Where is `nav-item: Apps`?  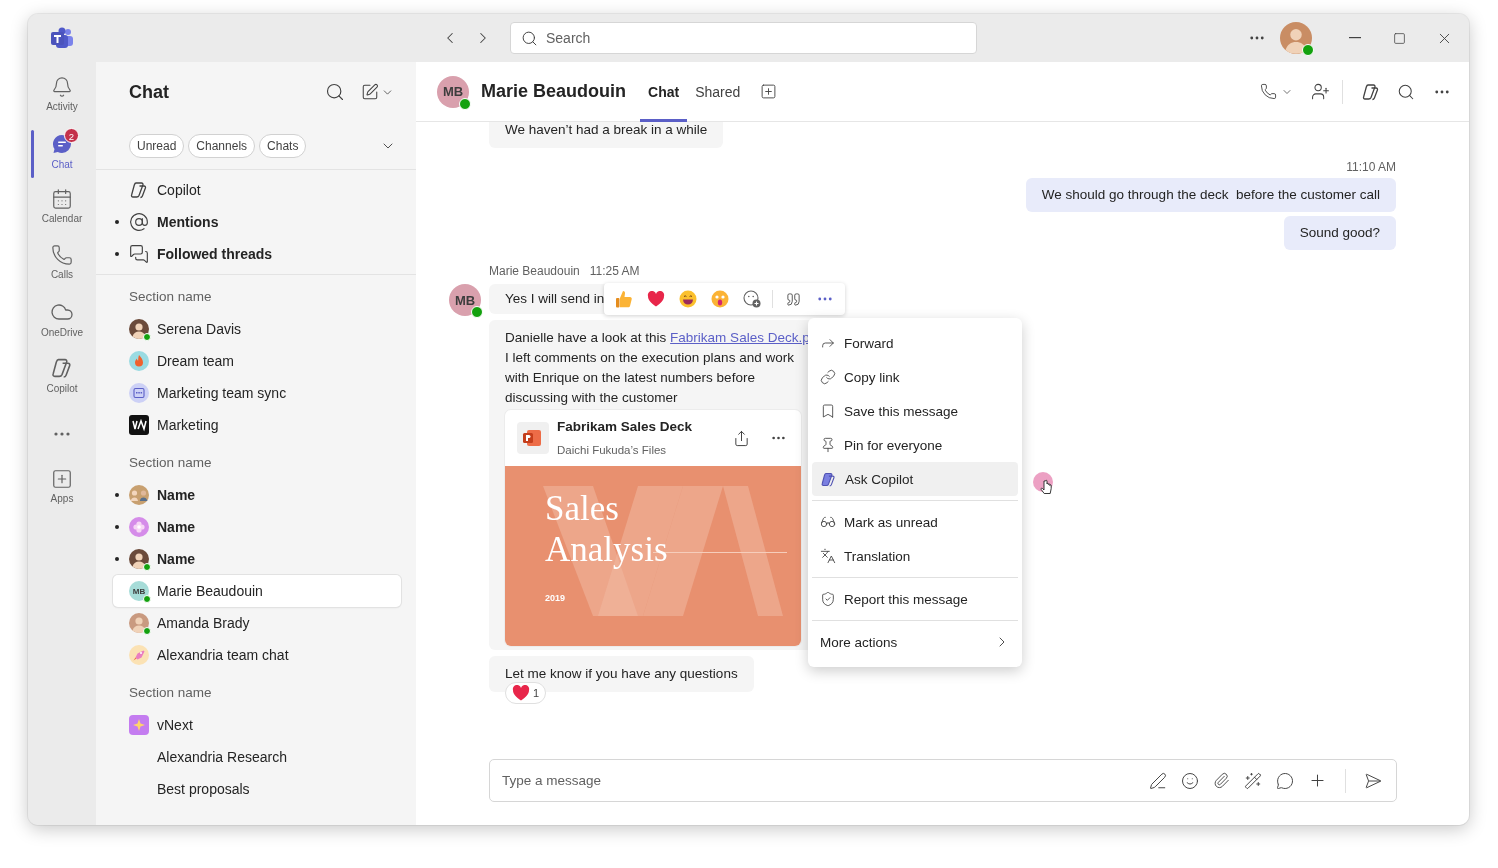 nav-item: Apps is located at coordinates (62, 490).